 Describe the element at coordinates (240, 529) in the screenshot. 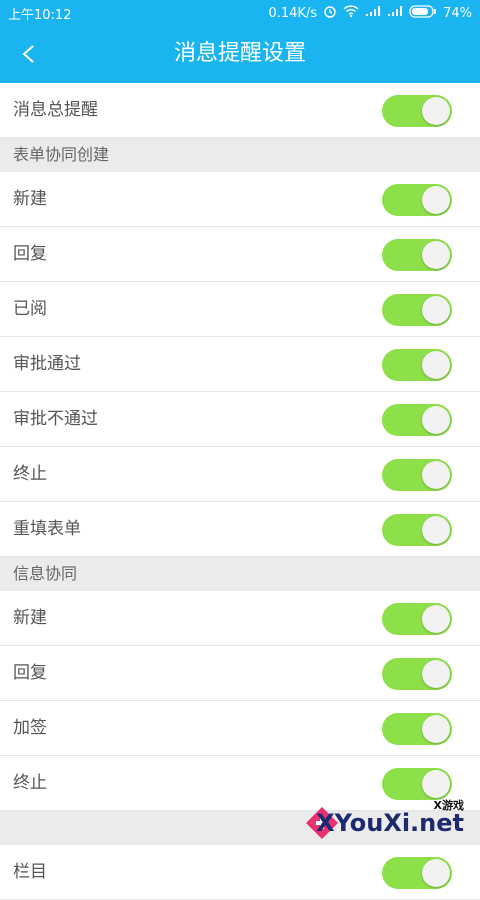

I see `setting-row: 重填表单` at that location.